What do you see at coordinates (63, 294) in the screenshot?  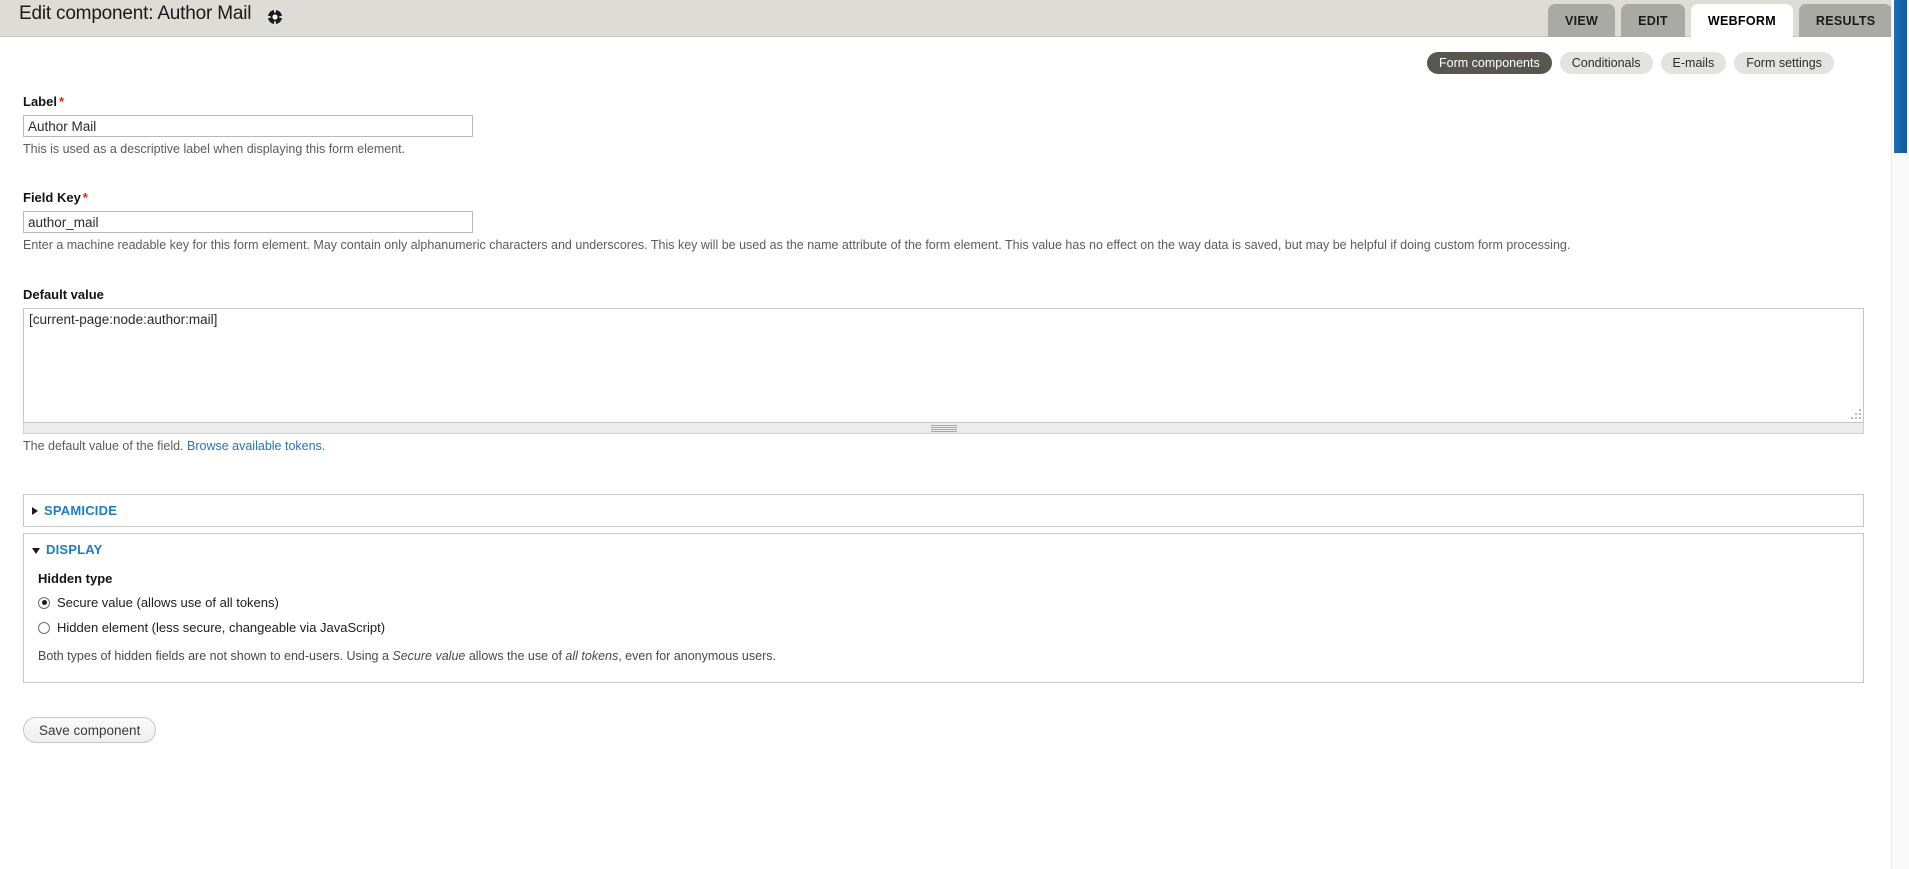 I see `default-value-title: Default value` at bounding box center [63, 294].